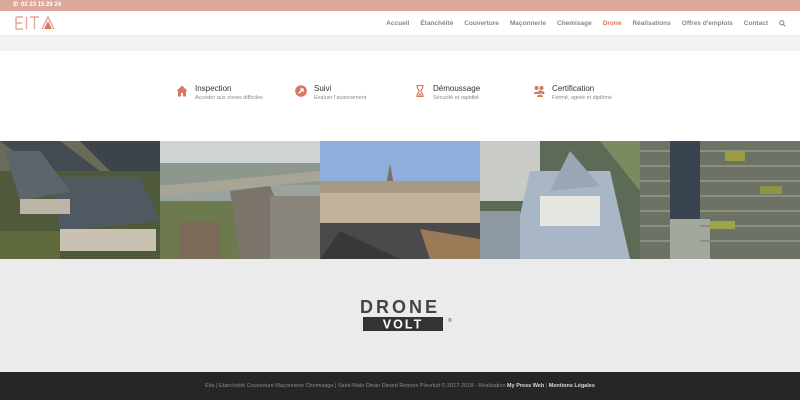 This screenshot has width=800, height=400. Describe the element at coordinates (456, 98) in the screenshot. I see `feature-subtitle: Sécurité et rapidité` at that location.